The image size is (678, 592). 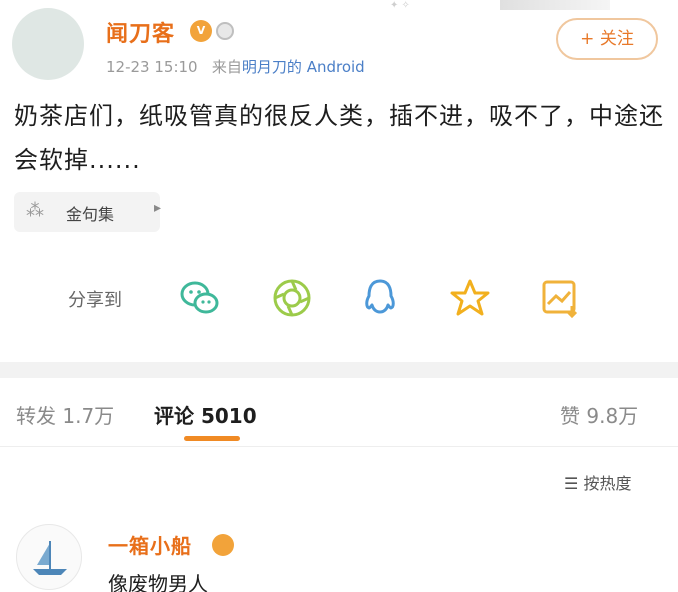 I want to click on comment-text: 像废物男人, so click(x=158, y=582).